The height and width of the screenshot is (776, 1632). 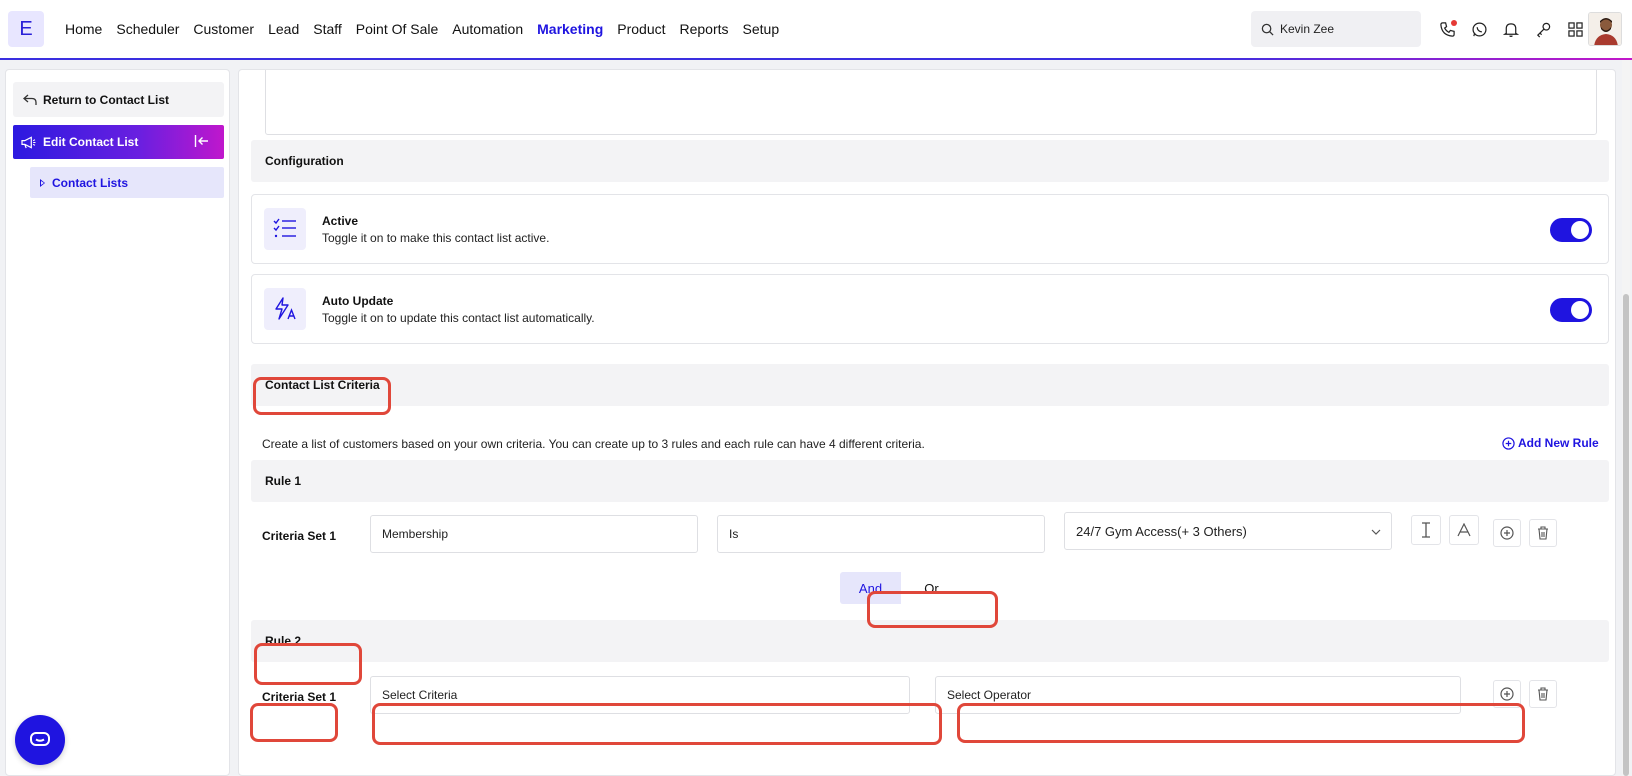 What do you see at coordinates (1376, 532) in the screenshot?
I see `chevron-down-icon` at bounding box center [1376, 532].